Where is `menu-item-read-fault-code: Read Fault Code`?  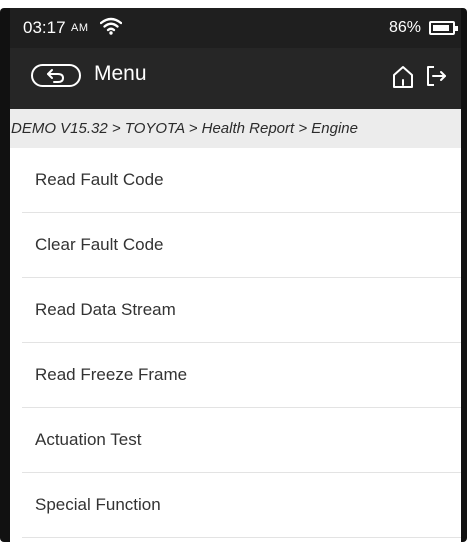 menu-item-read-fault-code: Read Fault Code is located at coordinates (241, 180).